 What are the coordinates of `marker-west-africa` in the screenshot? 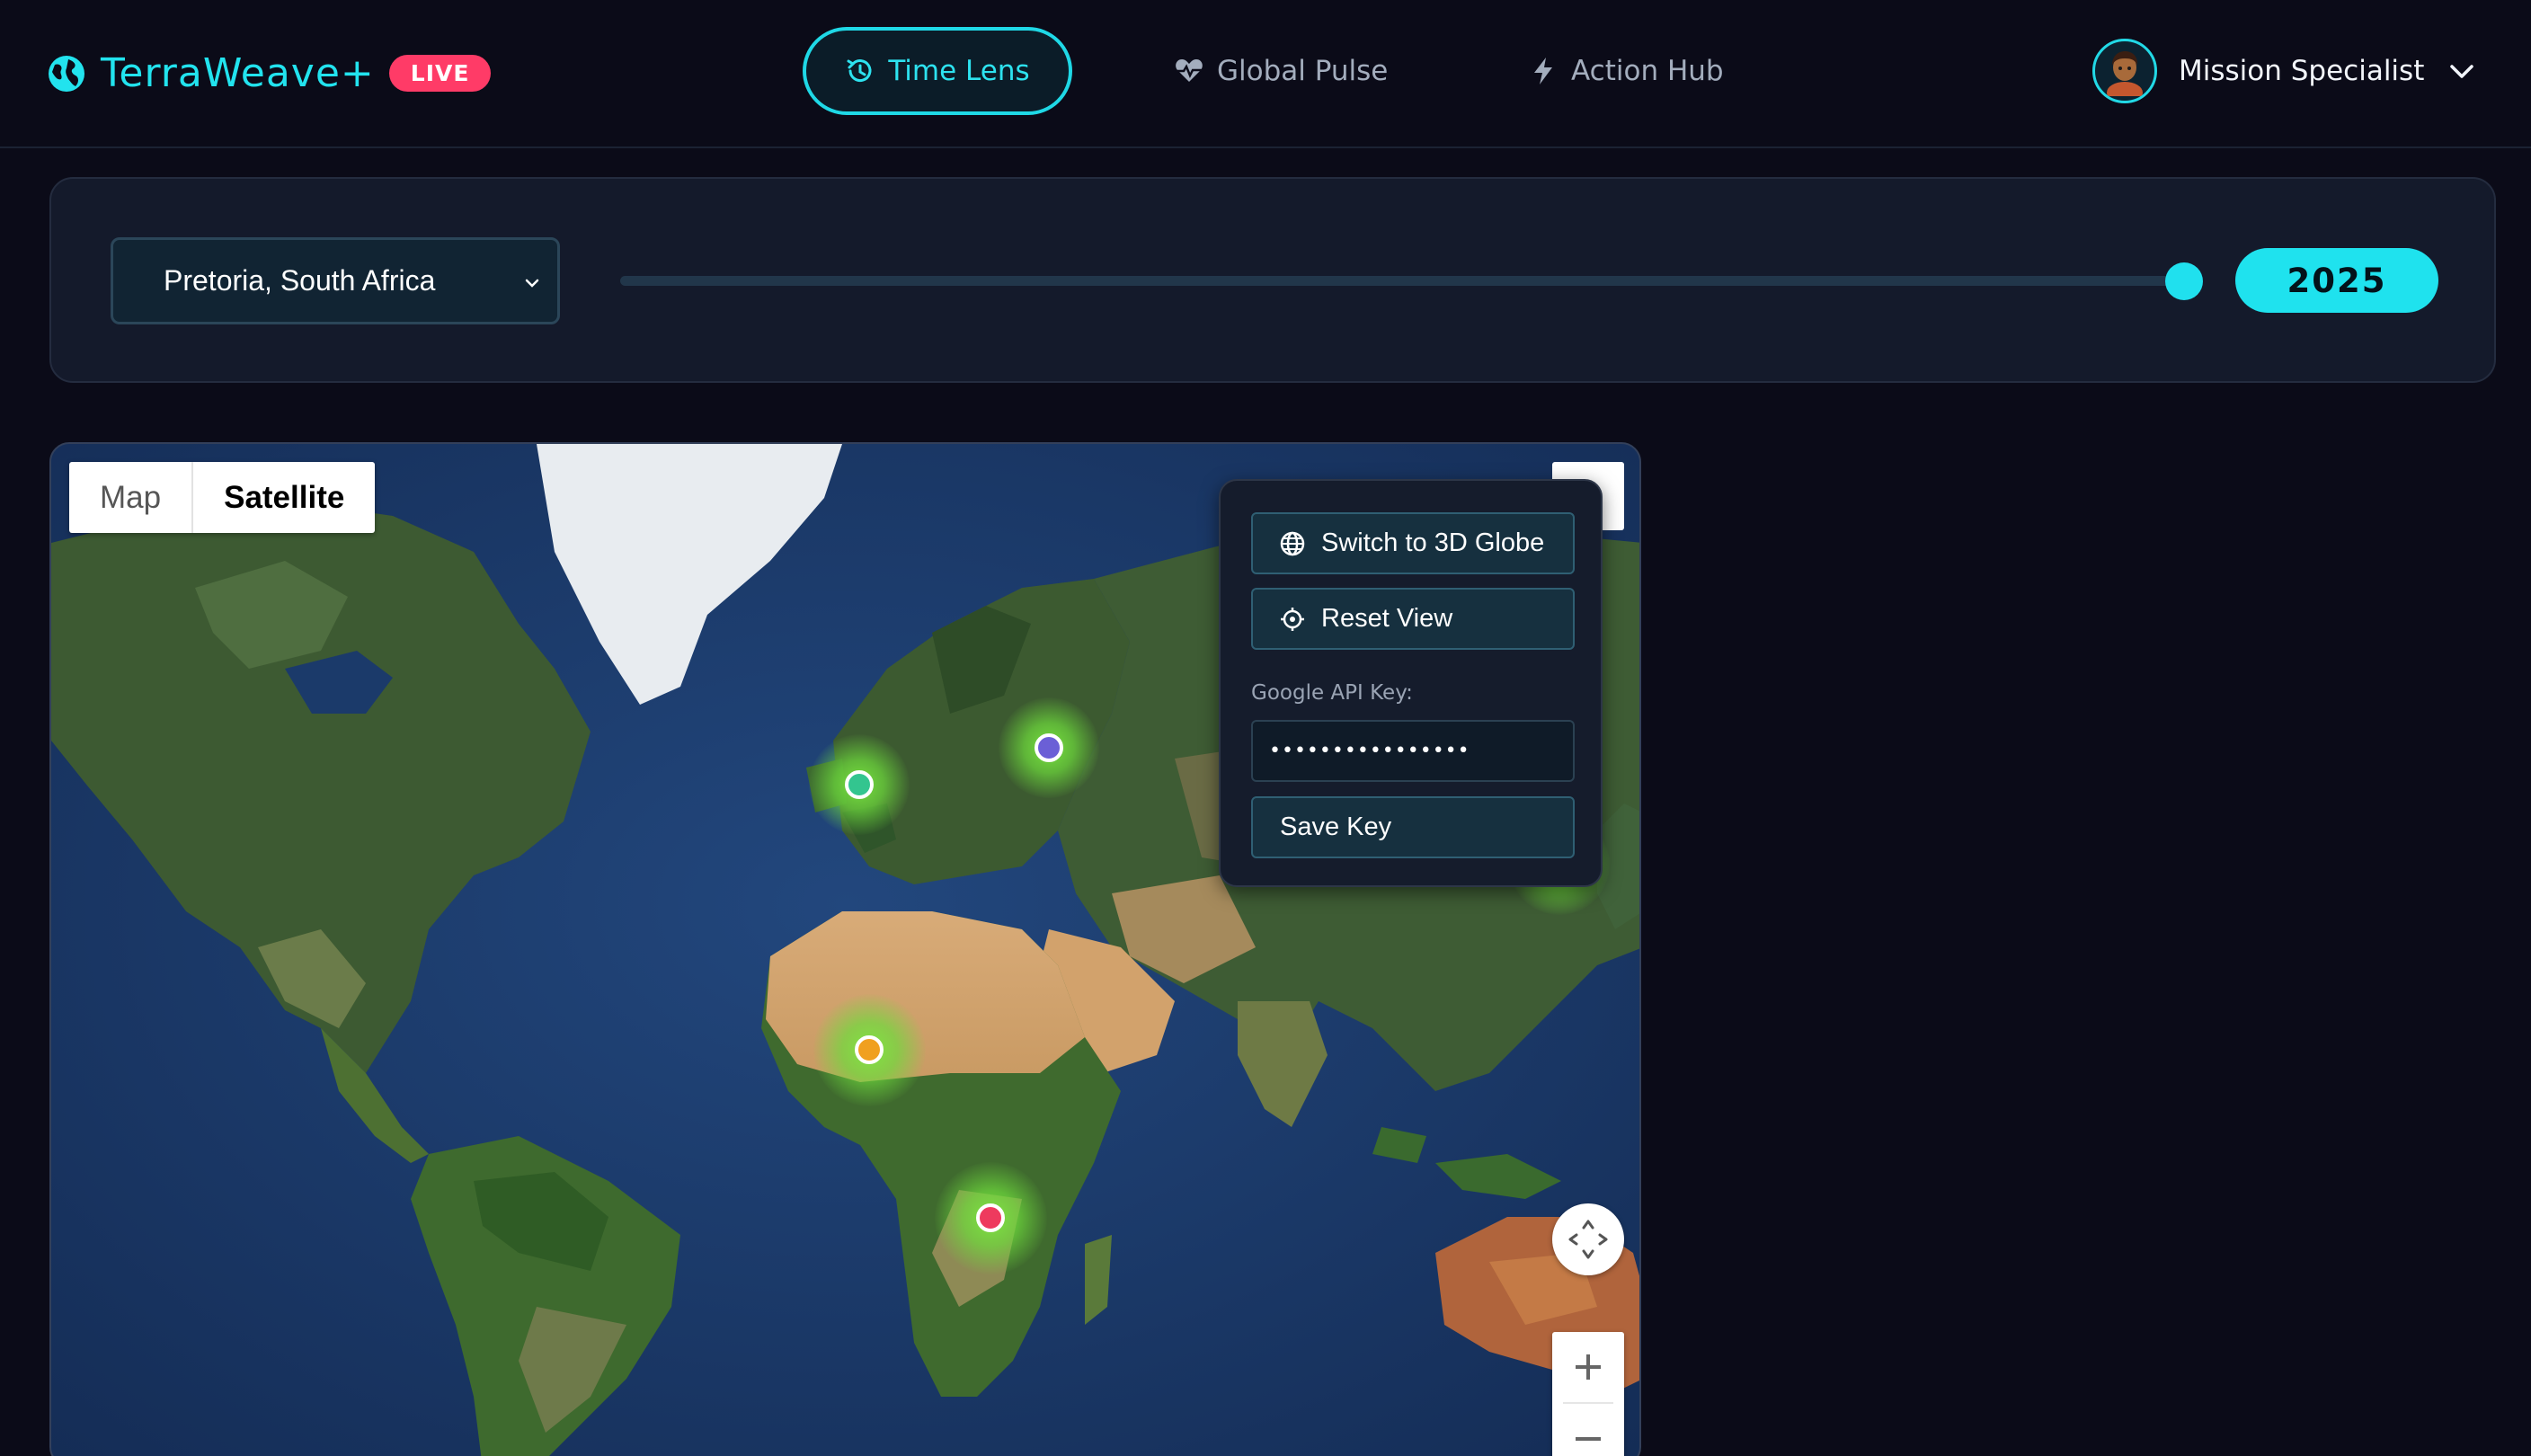 It's located at (870, 1050).